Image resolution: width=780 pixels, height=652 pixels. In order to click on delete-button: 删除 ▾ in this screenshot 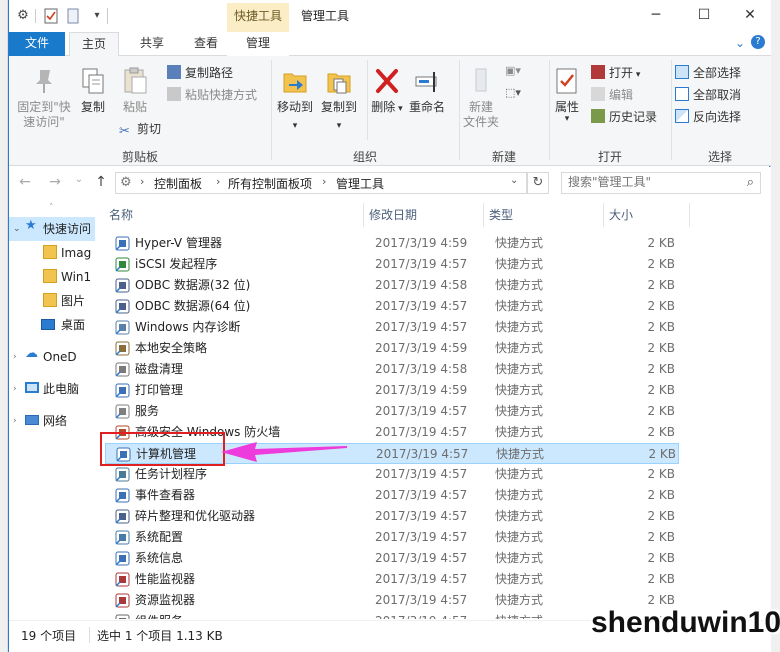, I will do `click(387, 91)`.